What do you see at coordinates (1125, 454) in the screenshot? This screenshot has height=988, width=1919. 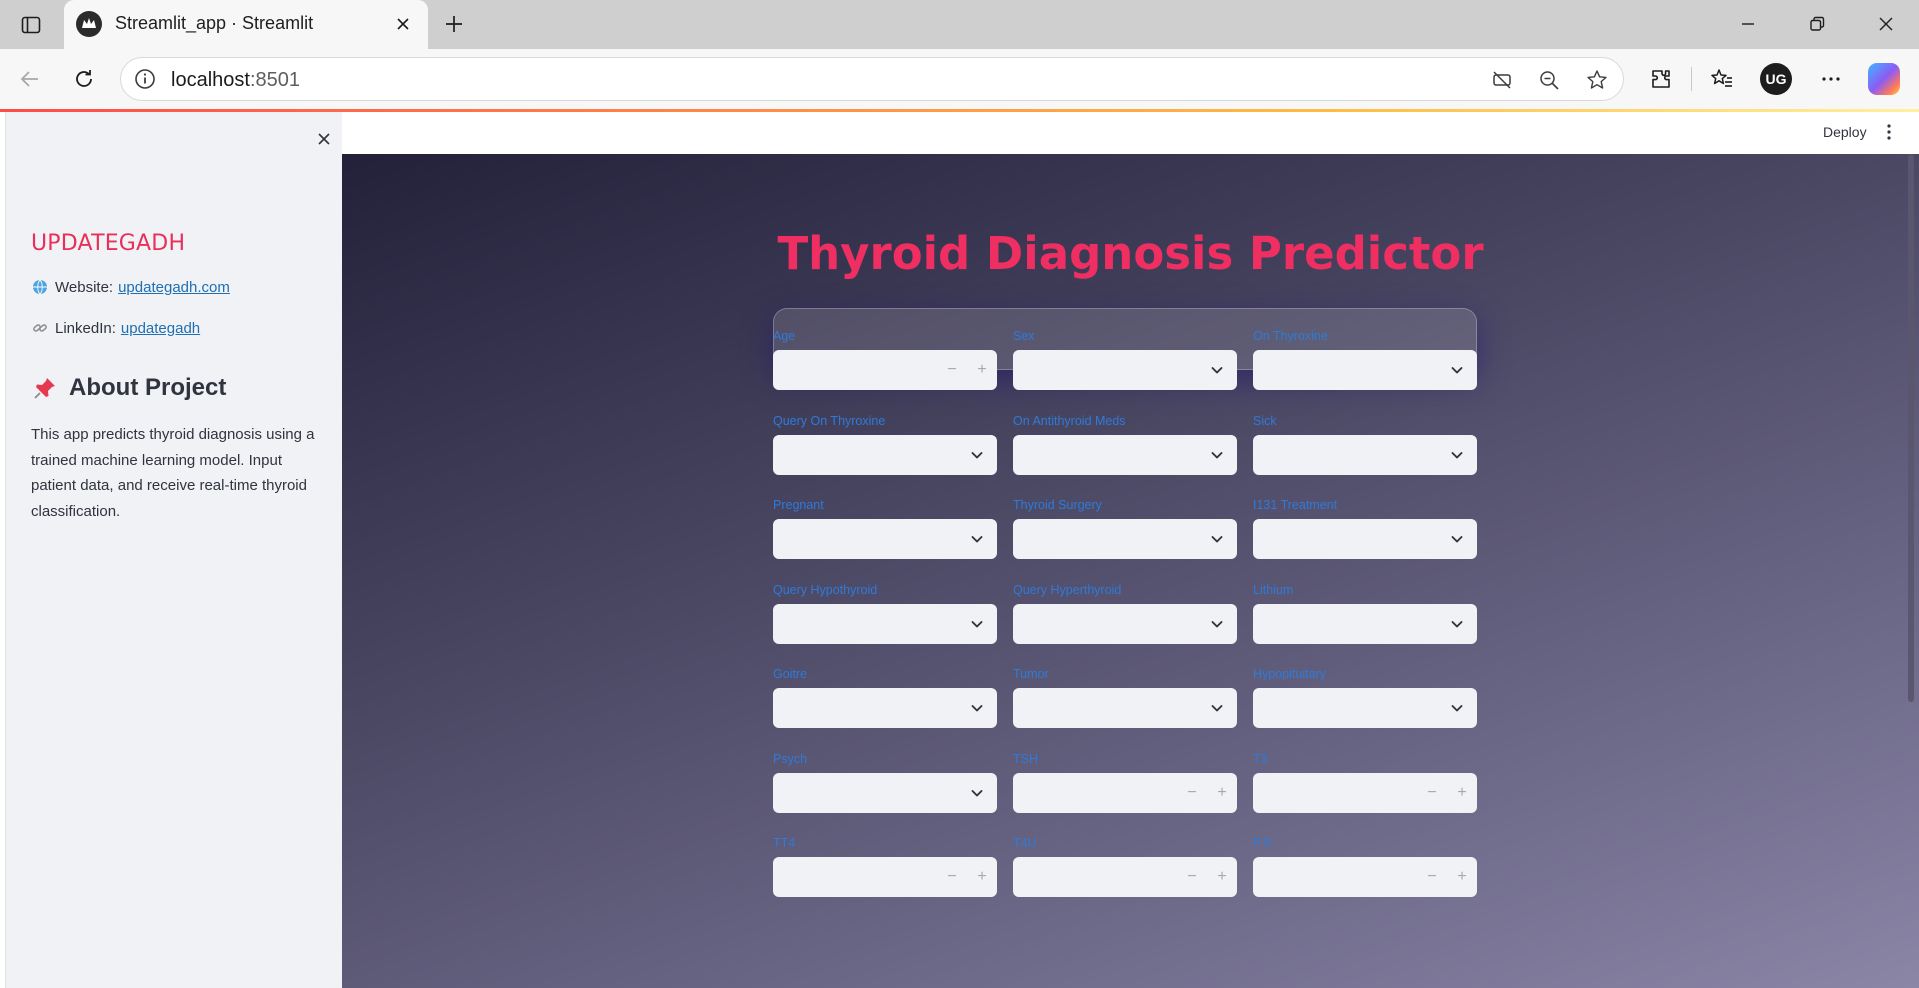 I see `select-on-antithyroid-meds` at bounding box center [1125, 454].